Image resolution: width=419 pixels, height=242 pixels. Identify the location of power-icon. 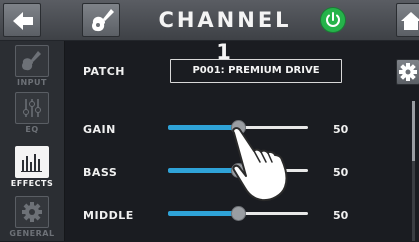
(333, 19).